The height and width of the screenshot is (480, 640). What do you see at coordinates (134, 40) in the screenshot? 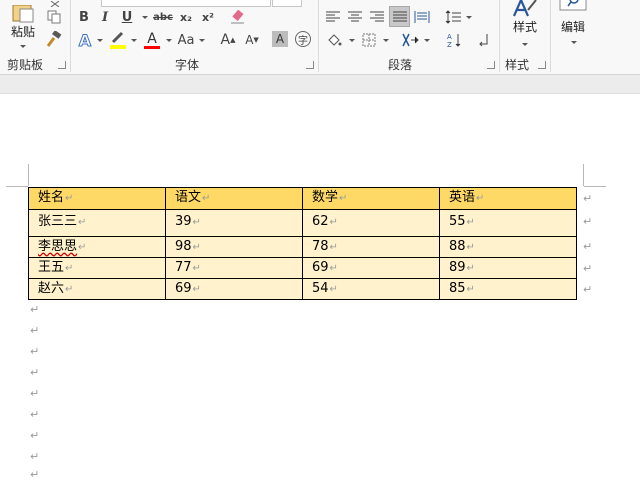
I see `highlight-dropdown-arrow` at bounding box center [134, 40].